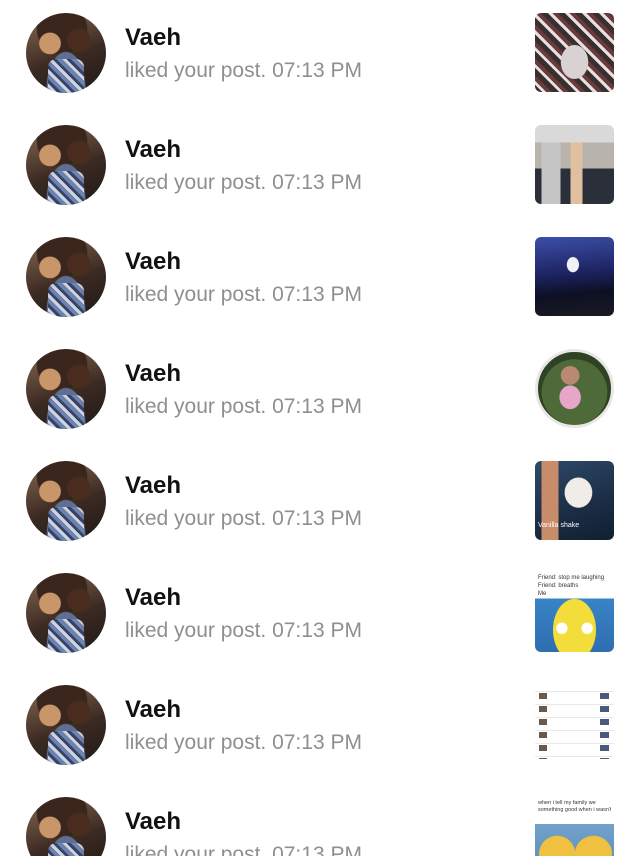  I want to click on post-thumbnail: Vanilla shake, so click(574, 500).